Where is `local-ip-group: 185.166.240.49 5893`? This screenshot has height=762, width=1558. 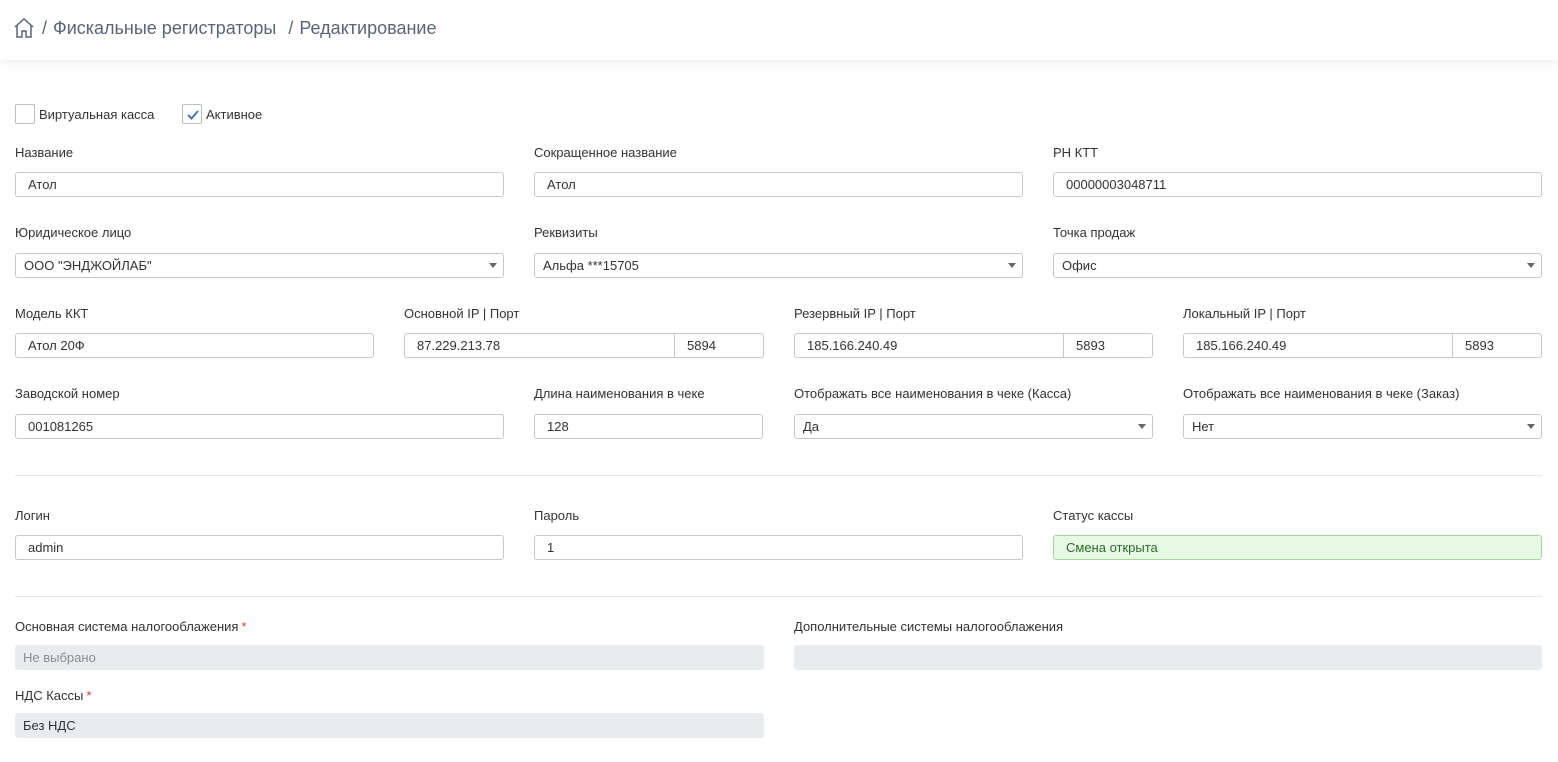
local-ip-group: 185.166.240.49 5893 is located at coordinates (1362, 345).